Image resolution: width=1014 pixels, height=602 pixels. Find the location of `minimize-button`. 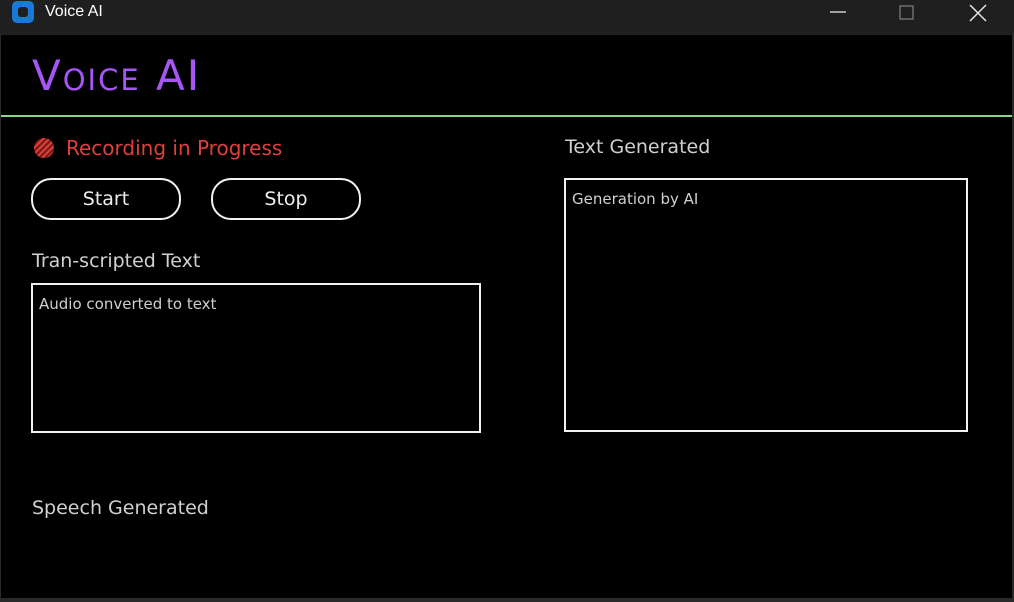

minimize-button is located at coordinates (838, 14).